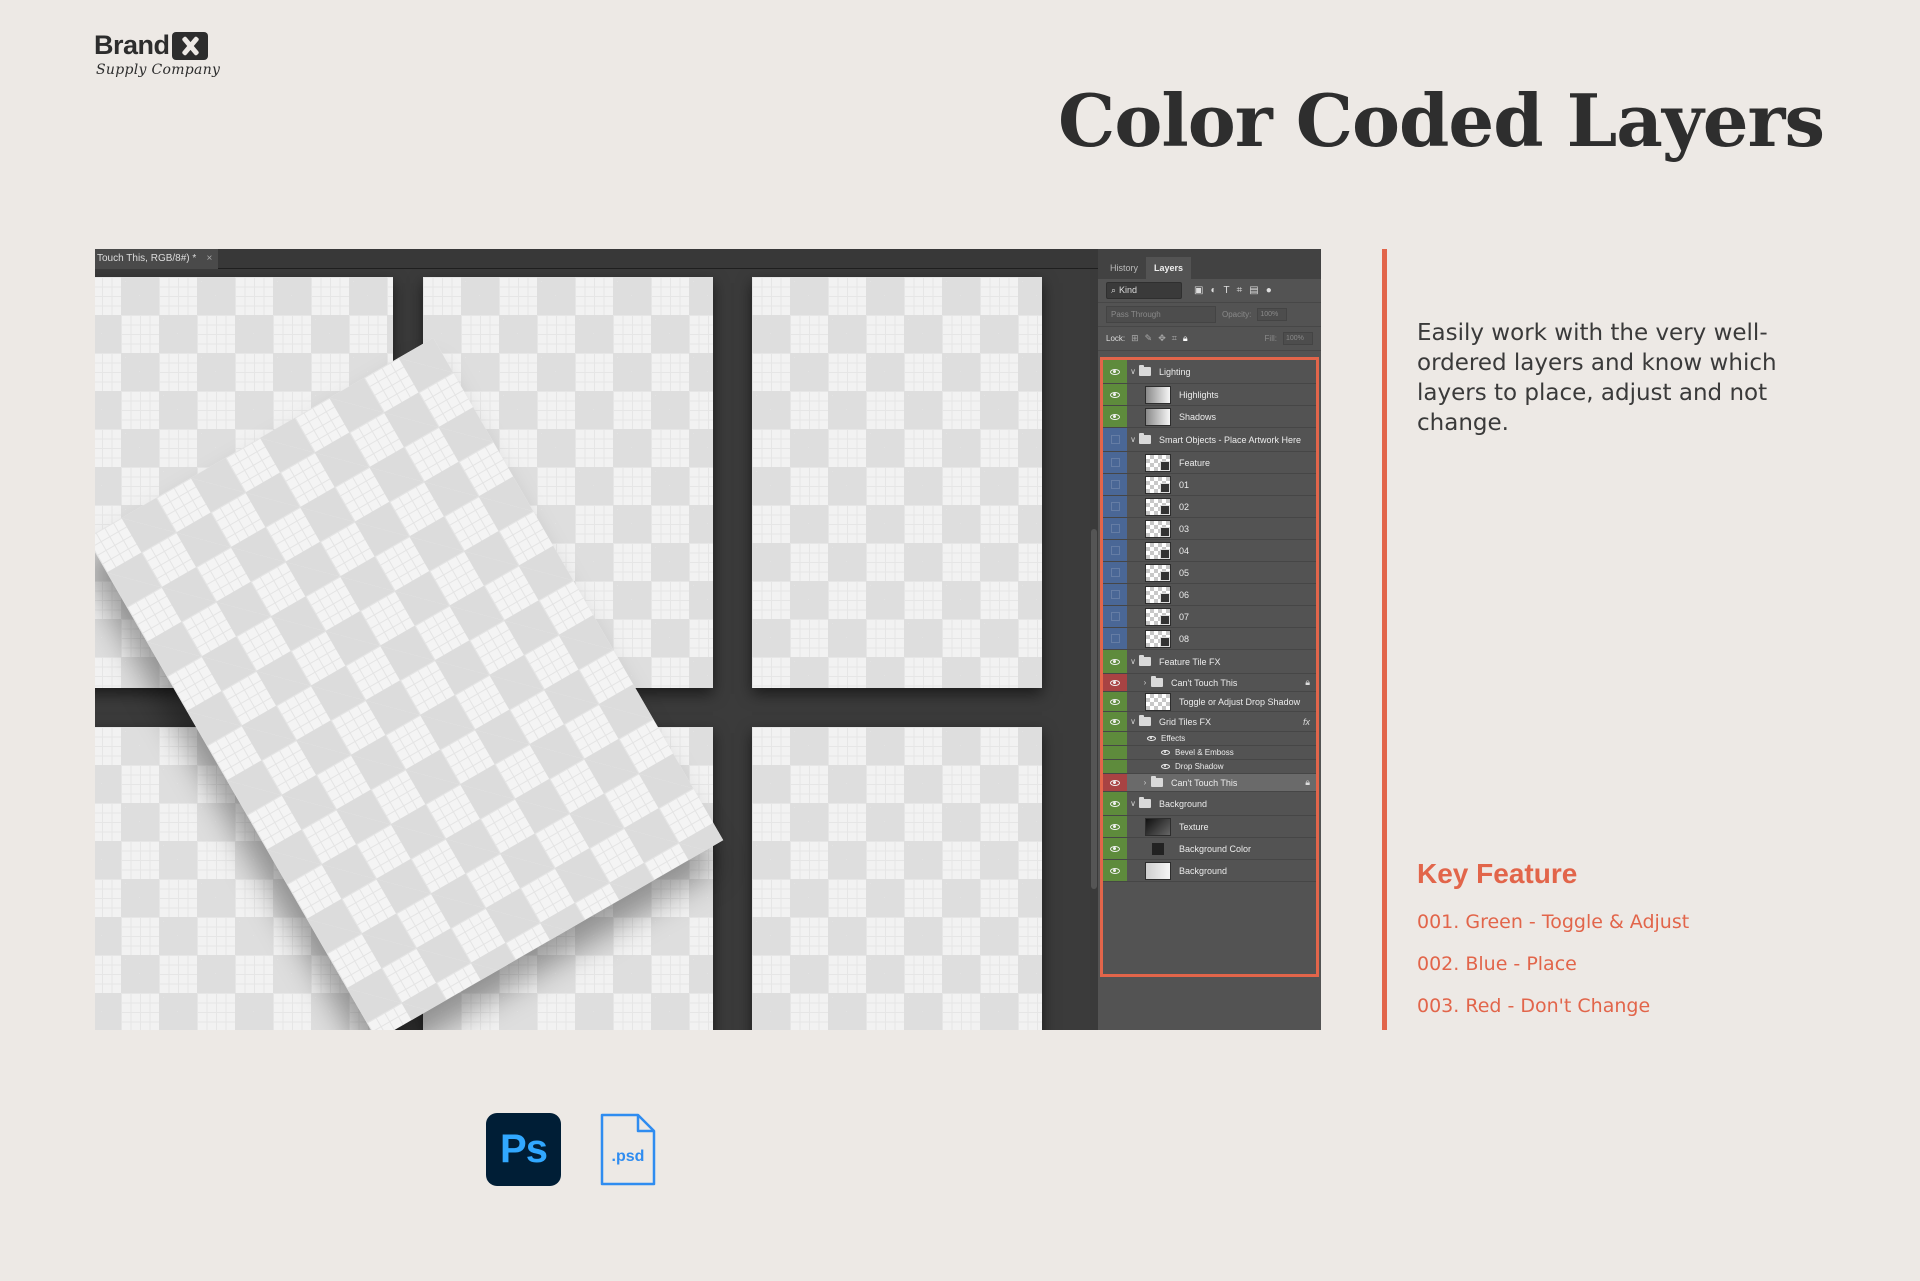 The image size is (1920, 1281). I want to click on layer-name: 01, so click(1184, 484).